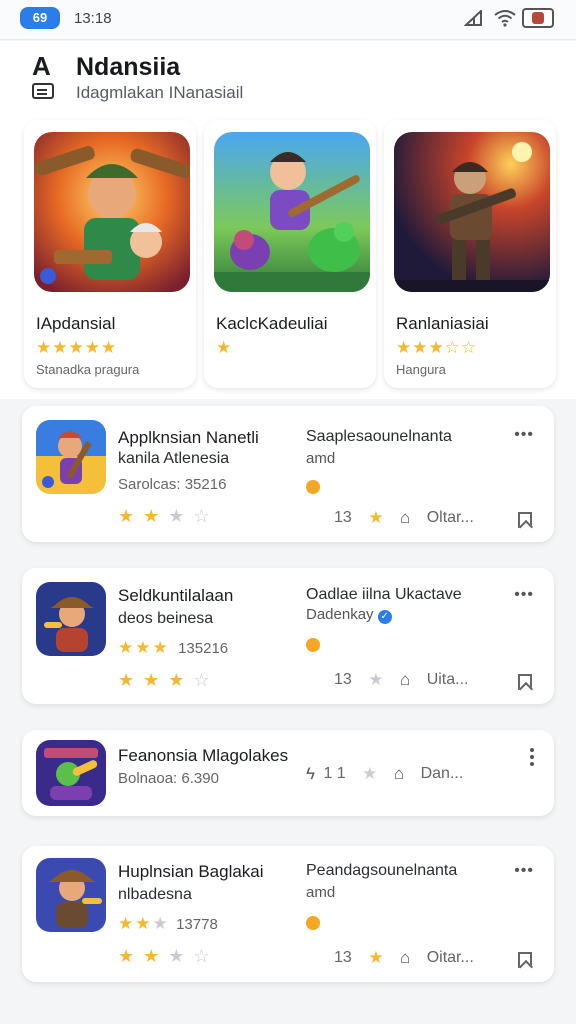 The width and height of the screenshot is (576, 1024). I want to click on battery-icon, so click(538, 18).